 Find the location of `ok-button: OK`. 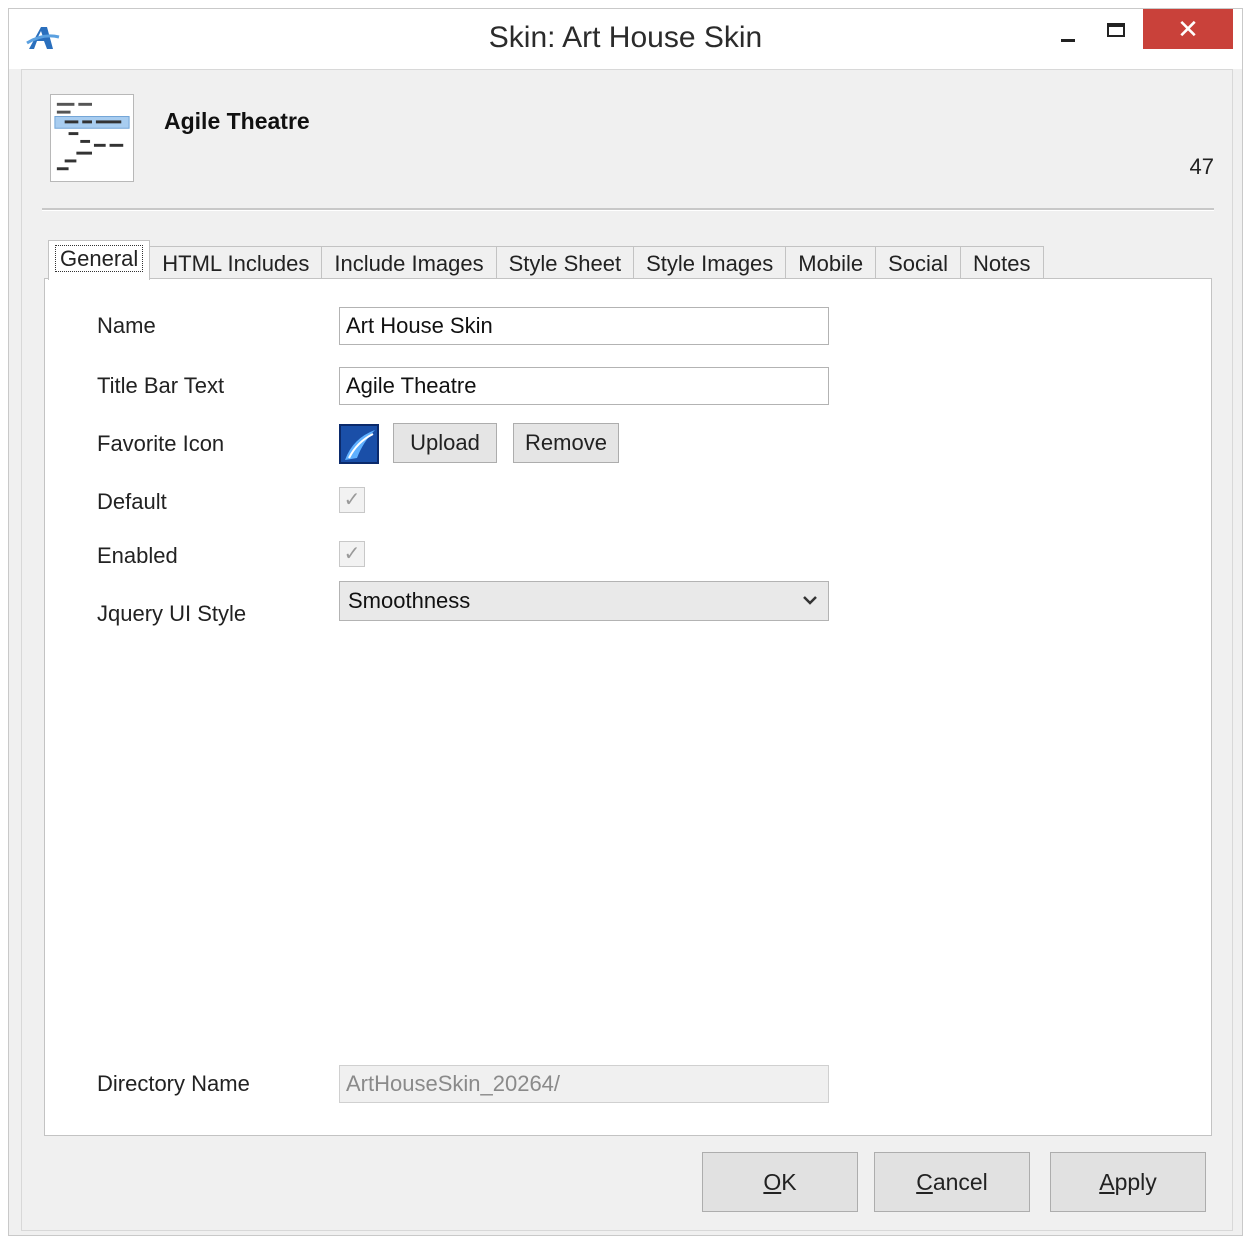

ok-button: OK is located at coordinates (780, 1182).